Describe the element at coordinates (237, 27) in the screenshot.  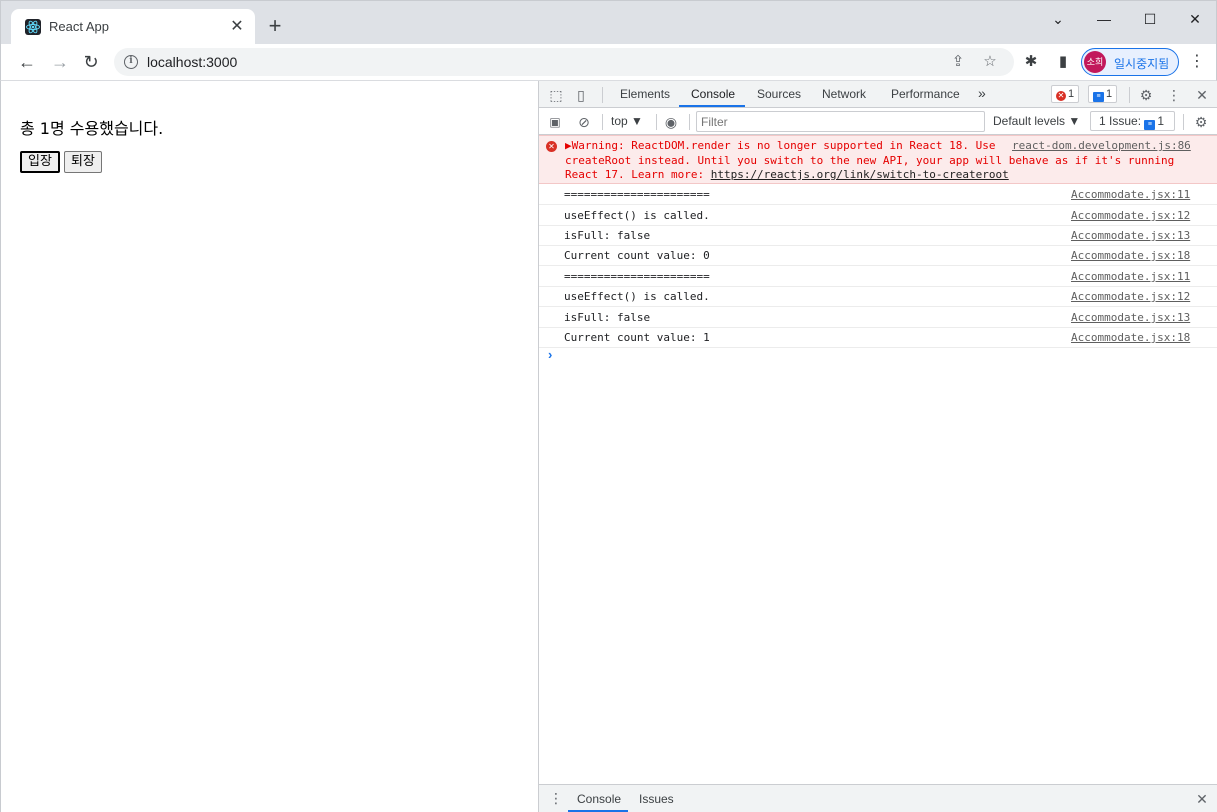
I see `tab-close-icon: ✕` at that location.